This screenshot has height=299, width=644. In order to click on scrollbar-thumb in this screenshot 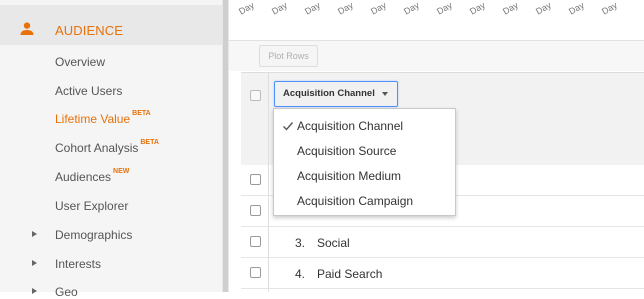, I will do `click(225, 146)`.